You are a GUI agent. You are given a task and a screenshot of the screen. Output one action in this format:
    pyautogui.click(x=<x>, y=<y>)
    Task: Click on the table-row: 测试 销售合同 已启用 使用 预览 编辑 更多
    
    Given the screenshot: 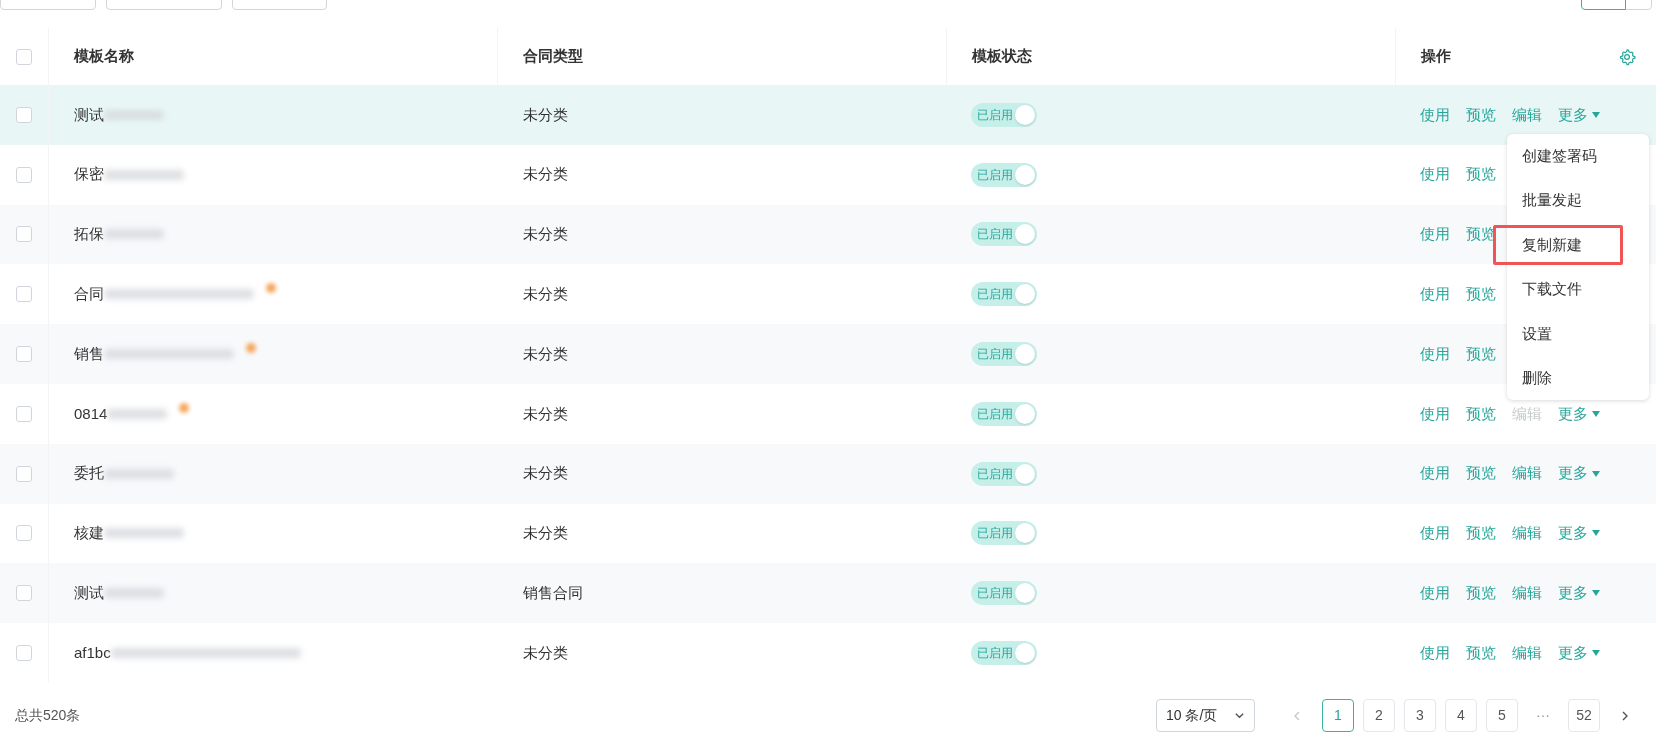 What is the action you would take?
    pyautogui.click(x=828, y=593)
    